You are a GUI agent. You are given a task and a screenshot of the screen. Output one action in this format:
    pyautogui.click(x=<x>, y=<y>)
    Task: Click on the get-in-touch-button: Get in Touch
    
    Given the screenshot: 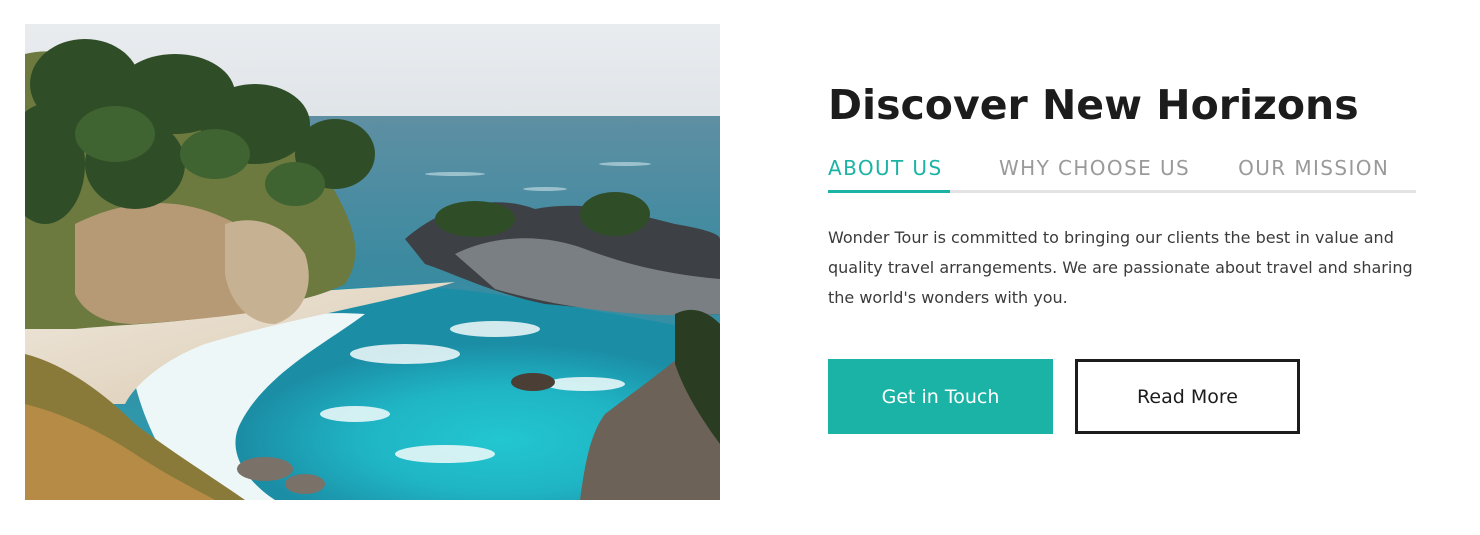 What is the action you would take?
    pyautogui.click(x=940, y=396)
    